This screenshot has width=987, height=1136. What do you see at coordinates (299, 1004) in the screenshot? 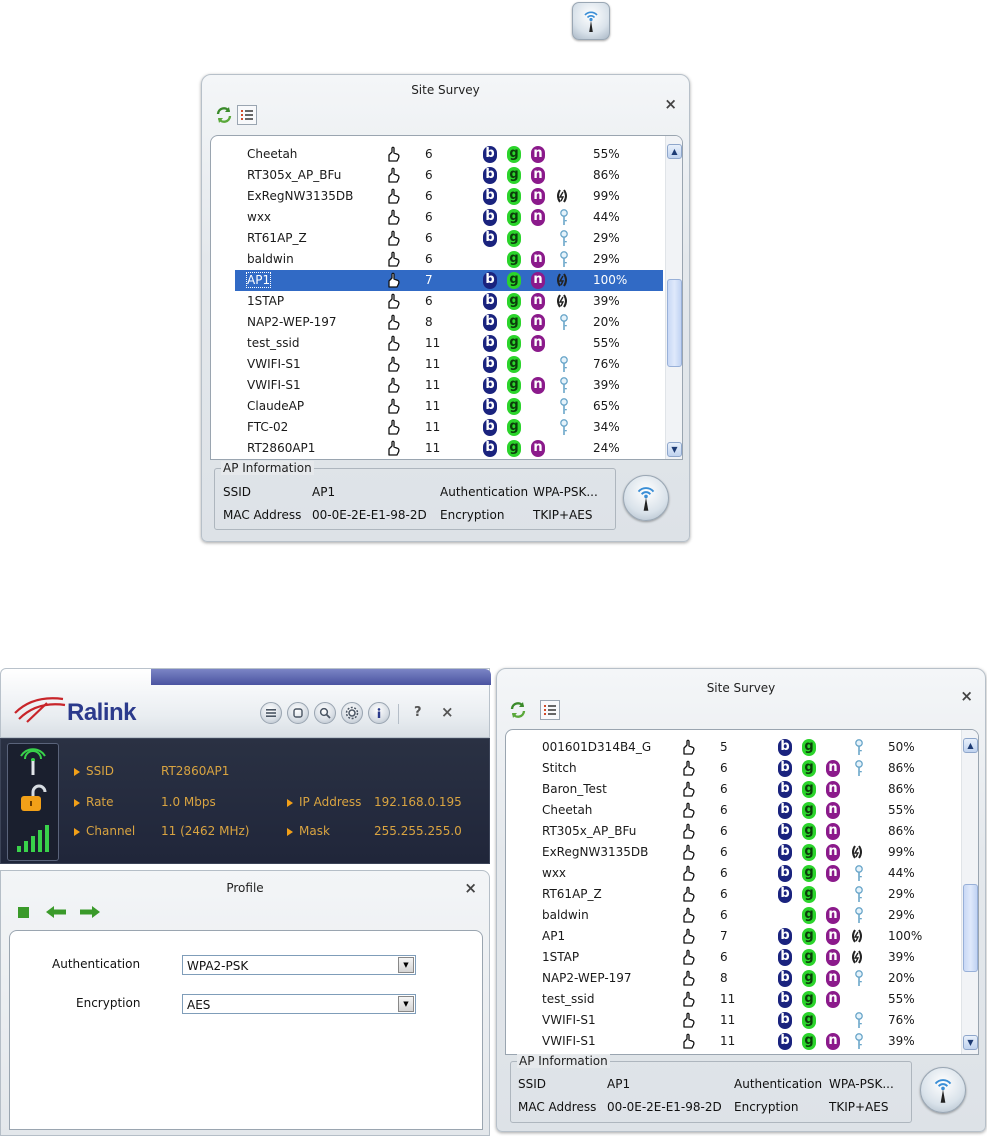
I see `encryption-select: AES ▼` at bounding box center [299, 1004].